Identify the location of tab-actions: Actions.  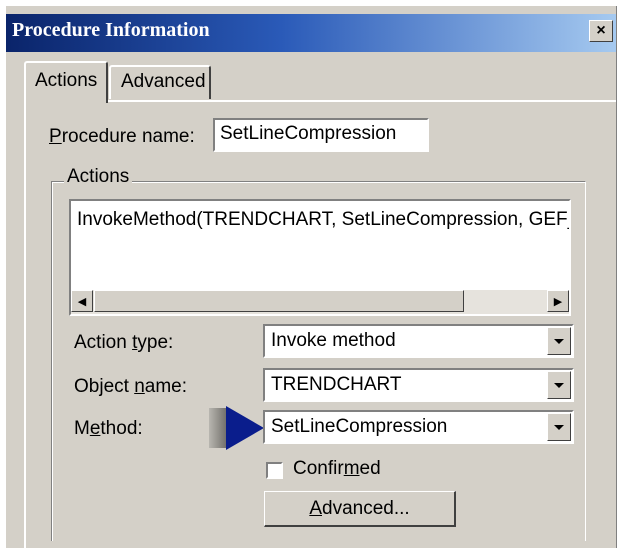
(66, 82).